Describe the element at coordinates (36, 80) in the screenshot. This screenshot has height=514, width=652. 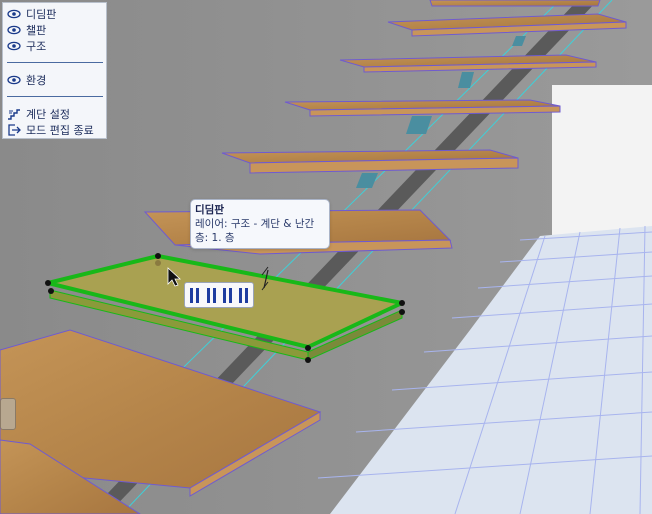
I see `panel-item-label: 환경` at that location.